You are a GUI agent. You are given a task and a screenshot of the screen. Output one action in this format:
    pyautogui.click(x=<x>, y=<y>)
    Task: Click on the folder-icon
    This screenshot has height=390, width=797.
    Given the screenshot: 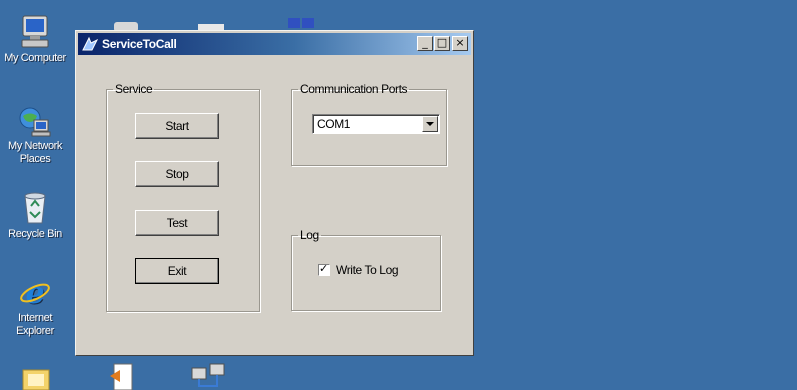 What is the action you would take?
    pyautogui.click(x=36, y=378)
    